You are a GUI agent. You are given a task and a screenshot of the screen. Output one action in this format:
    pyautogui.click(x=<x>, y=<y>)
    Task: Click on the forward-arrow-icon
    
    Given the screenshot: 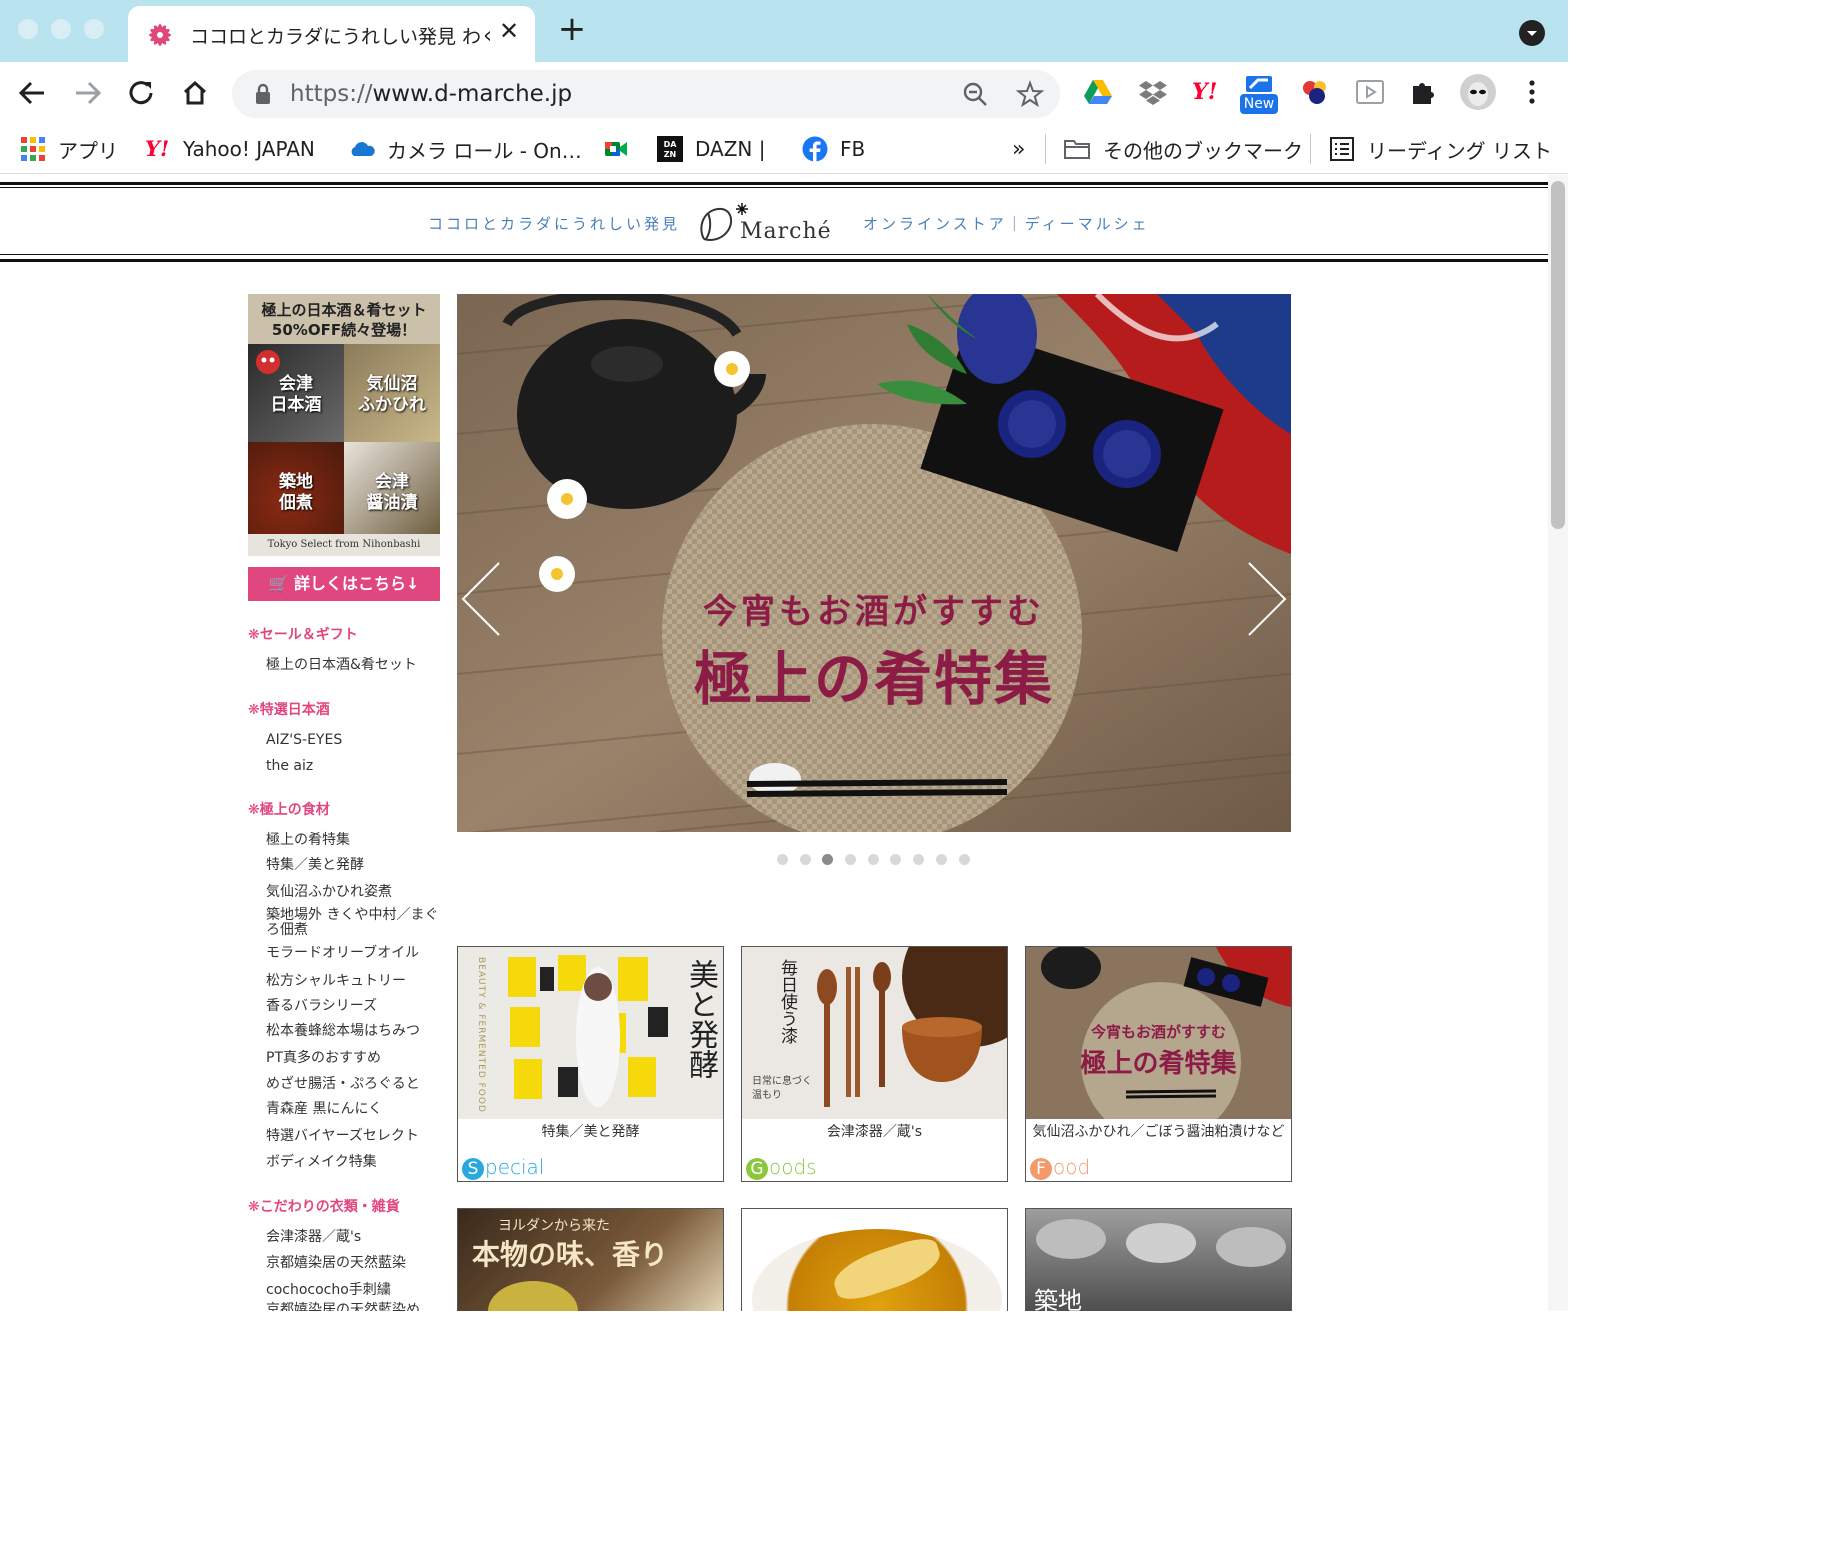 What is the action you would take?
    pyautogui.click(x=87, y=93)
    